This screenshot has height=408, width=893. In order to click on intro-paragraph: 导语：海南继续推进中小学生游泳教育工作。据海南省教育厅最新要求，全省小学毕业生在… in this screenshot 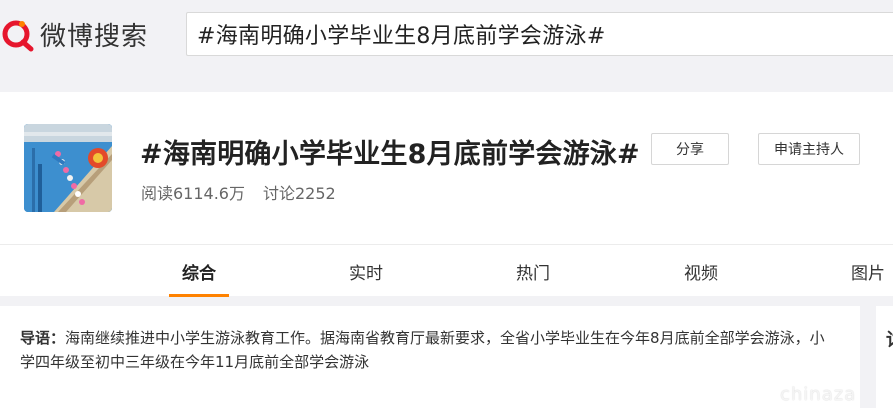, I will do `click(429, 350)`.